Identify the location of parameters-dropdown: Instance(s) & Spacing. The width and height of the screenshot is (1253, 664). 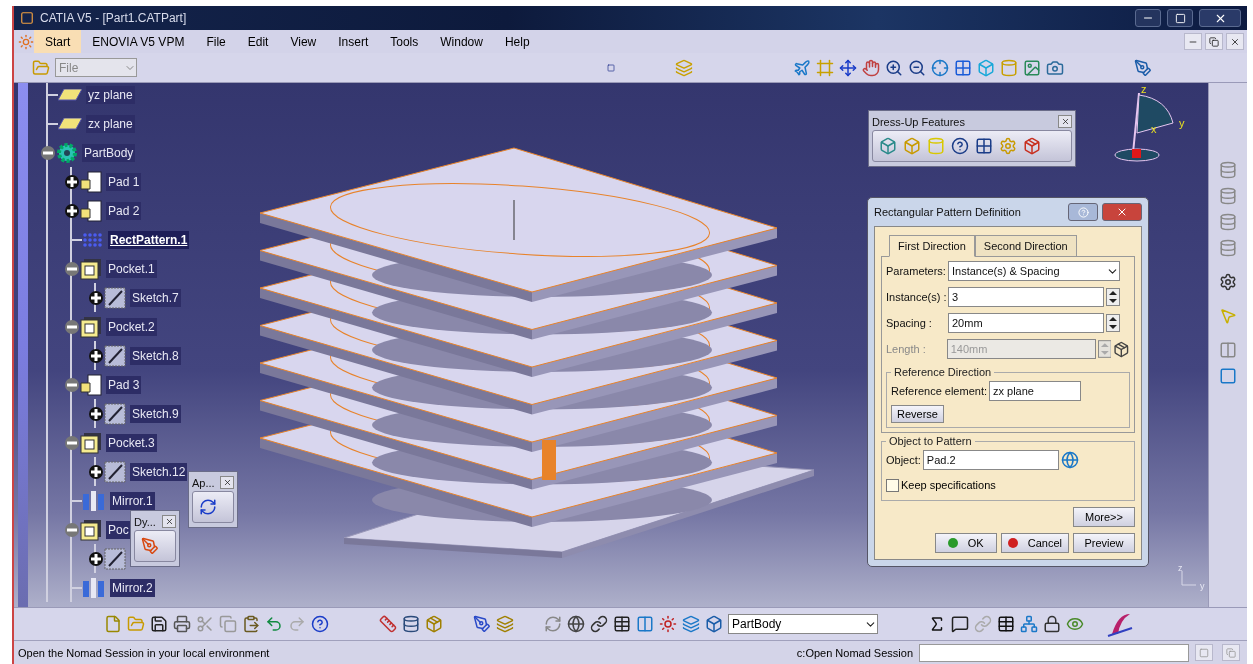
(1034, 271).